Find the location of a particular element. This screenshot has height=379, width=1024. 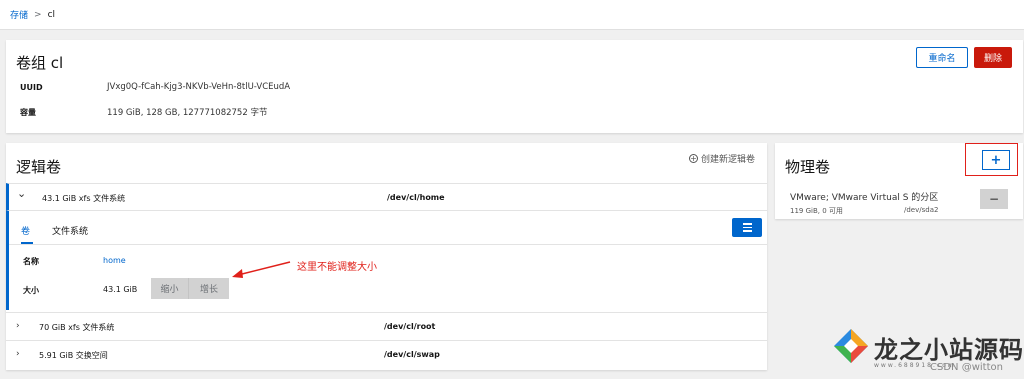

logical-volume-path: /dev/cl/root is located at coordinates (410, 326).